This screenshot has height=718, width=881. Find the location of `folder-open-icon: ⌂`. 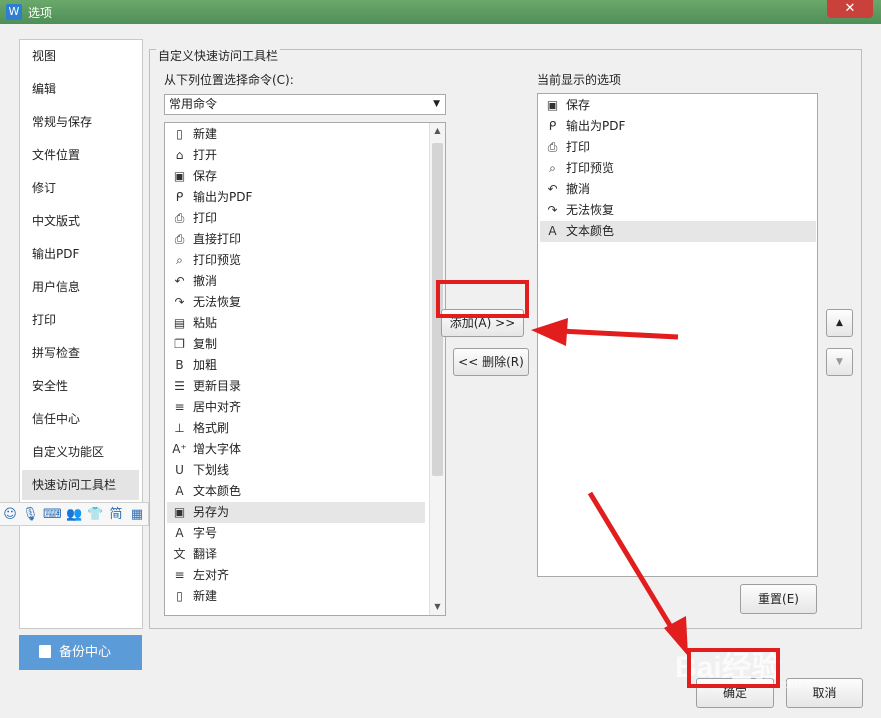

folder-open-icon: ⌂ is located at coordinates (179, 155).